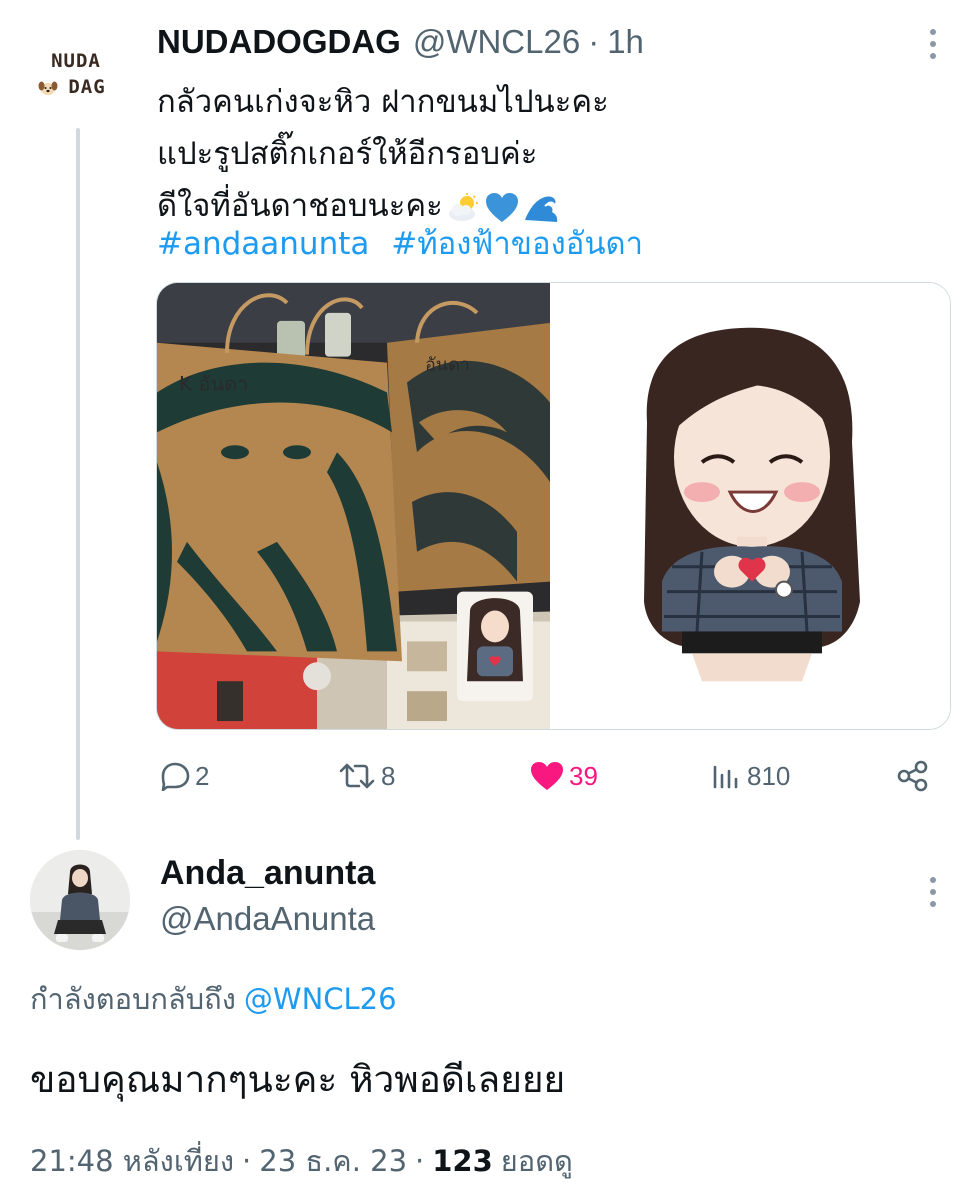  I want to click on retweet-count: 8, so click(388, 775).